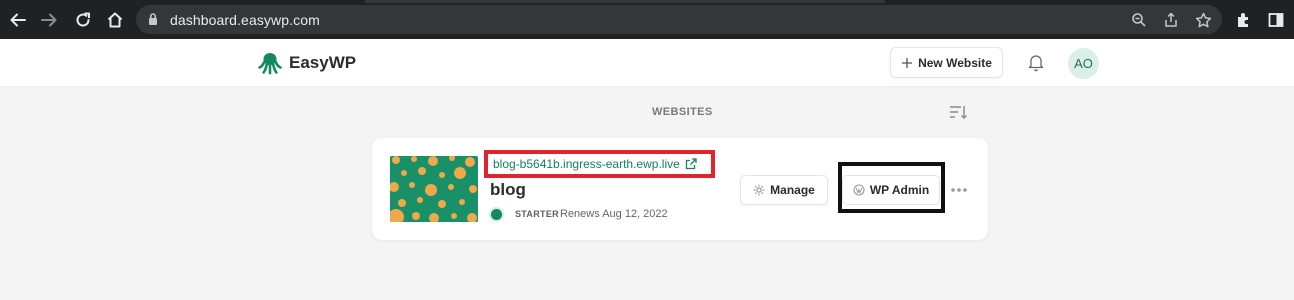 This screenshot has height=300, width=1294. I want to click on wp-admin-label: WP Admin, so click(899, 190).